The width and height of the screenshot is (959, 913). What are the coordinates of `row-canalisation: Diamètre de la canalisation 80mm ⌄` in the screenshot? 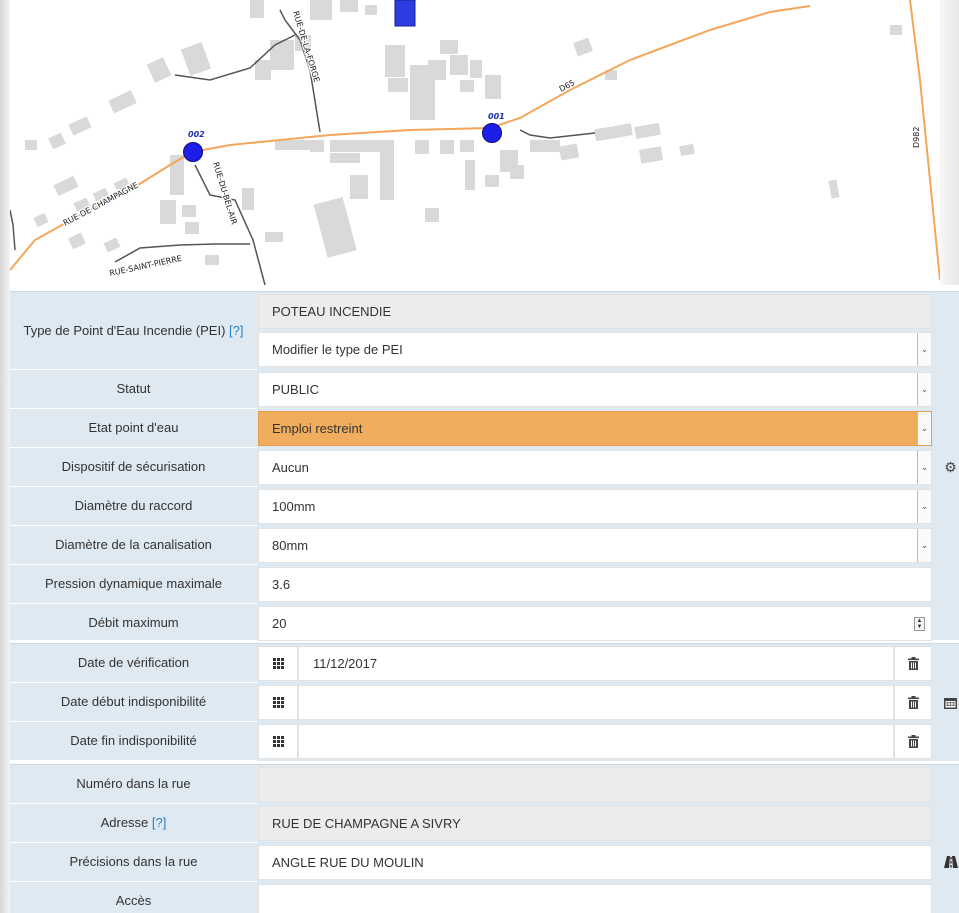 It's located at (471, 545).